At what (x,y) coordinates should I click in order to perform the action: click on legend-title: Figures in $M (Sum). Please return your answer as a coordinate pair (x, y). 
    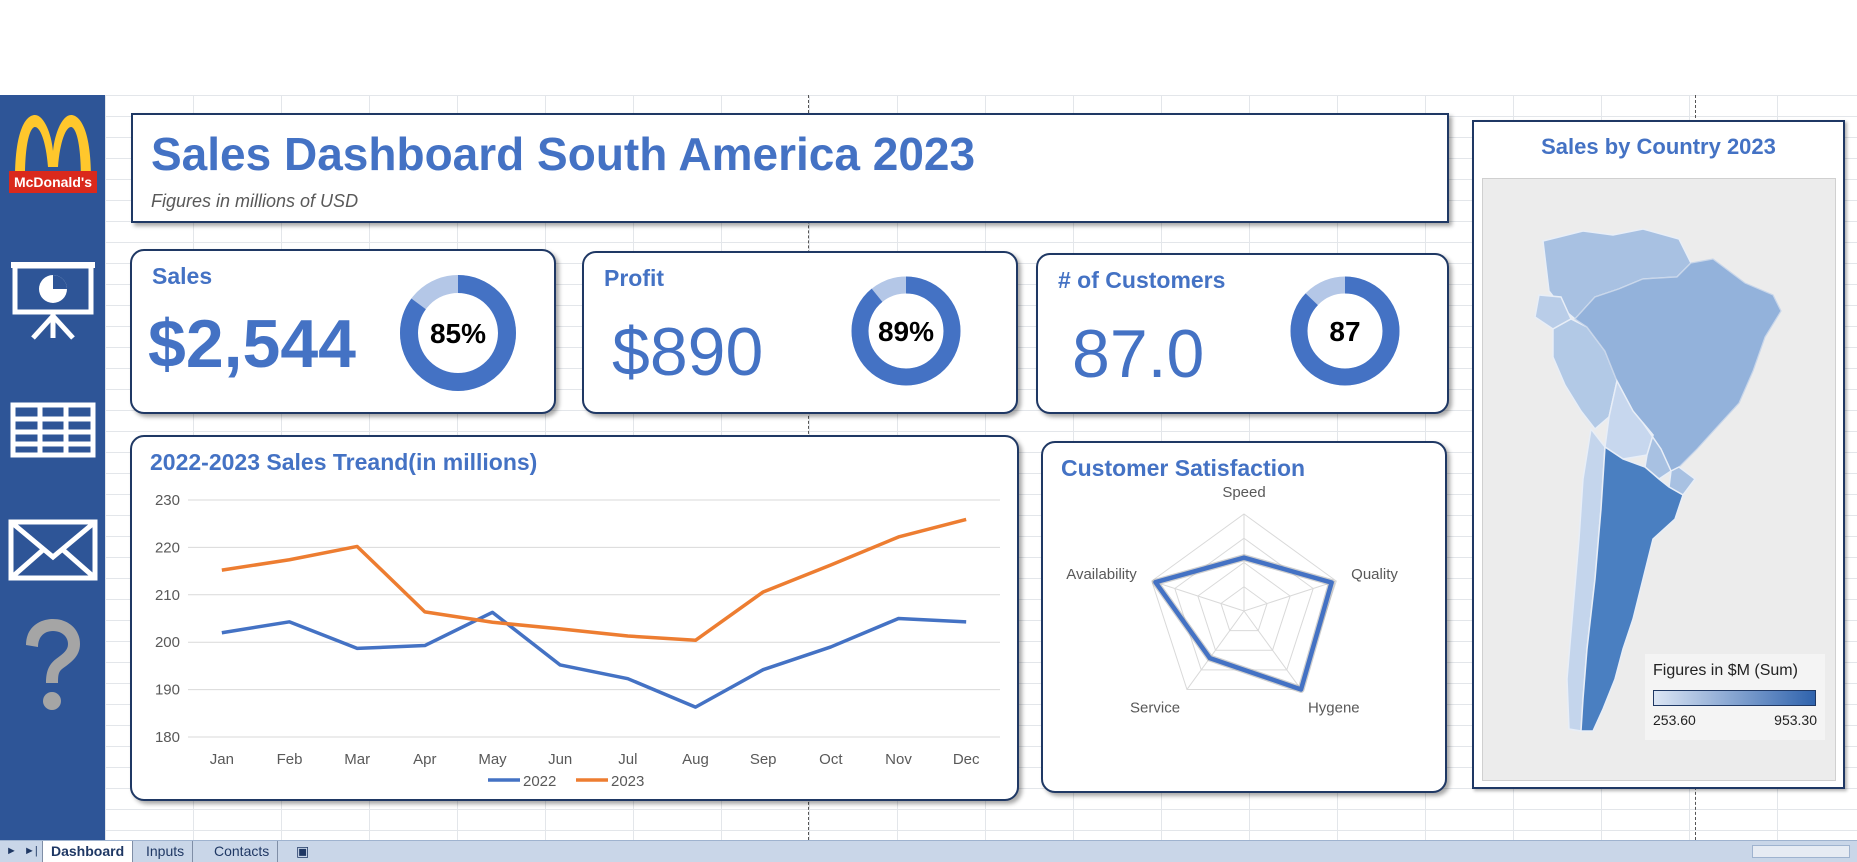
    Looking at the image, I should click on (1725, 670).